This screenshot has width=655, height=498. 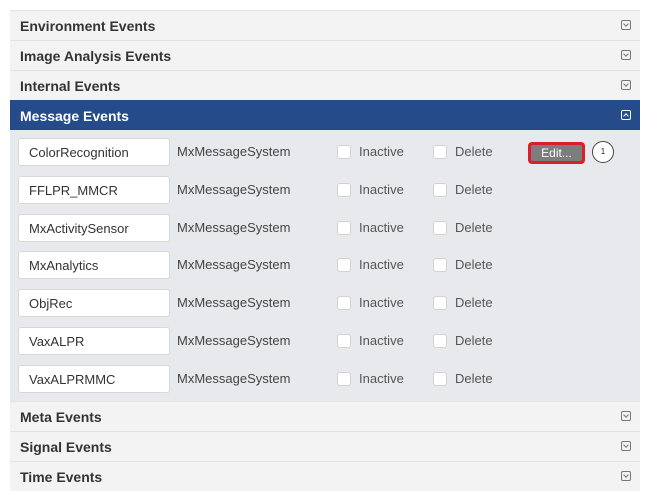 I want to click on section-label: Environment Events, so click(x=88, y=26).